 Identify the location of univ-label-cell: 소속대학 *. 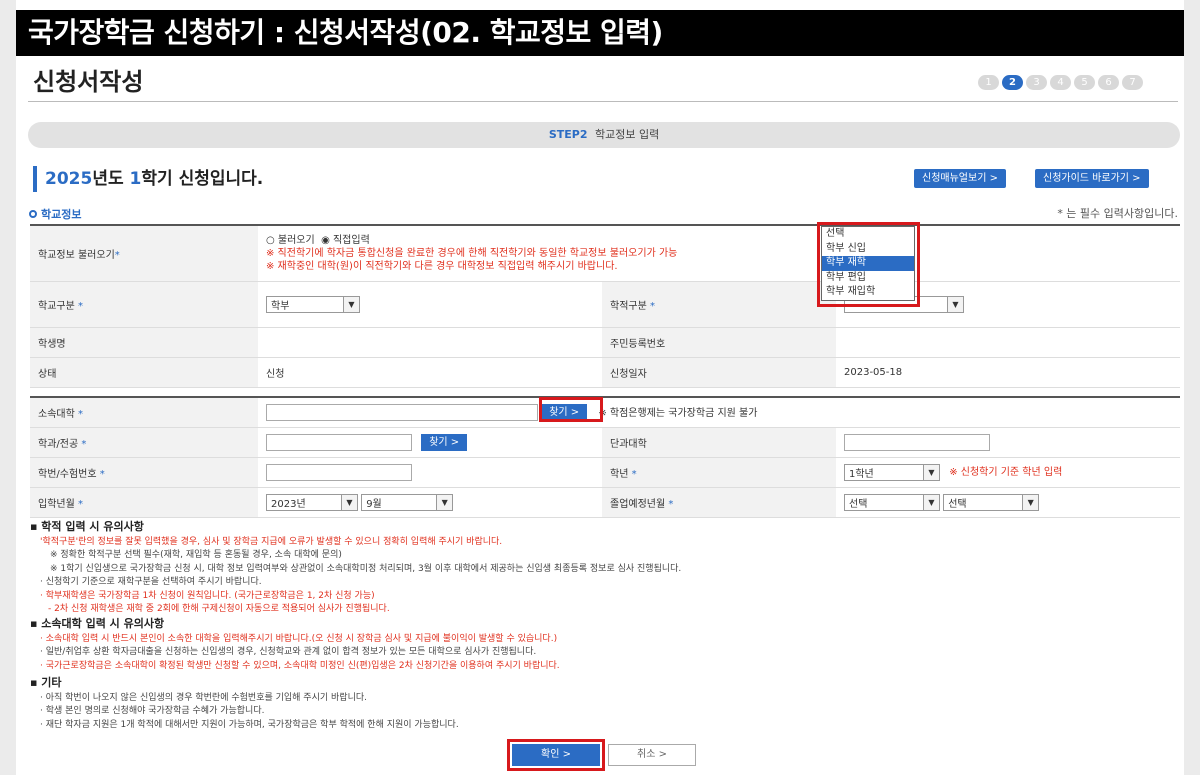
(144, 412).